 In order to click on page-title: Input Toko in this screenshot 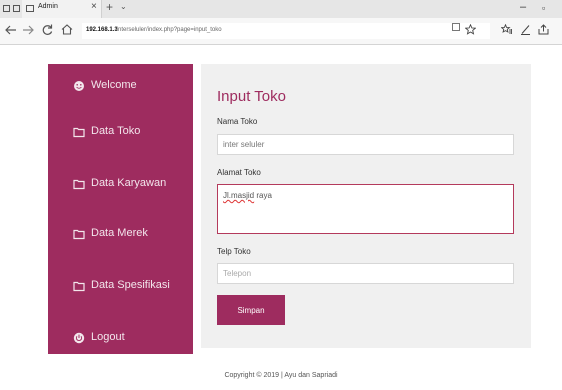, I will do `click(251, 96)`.